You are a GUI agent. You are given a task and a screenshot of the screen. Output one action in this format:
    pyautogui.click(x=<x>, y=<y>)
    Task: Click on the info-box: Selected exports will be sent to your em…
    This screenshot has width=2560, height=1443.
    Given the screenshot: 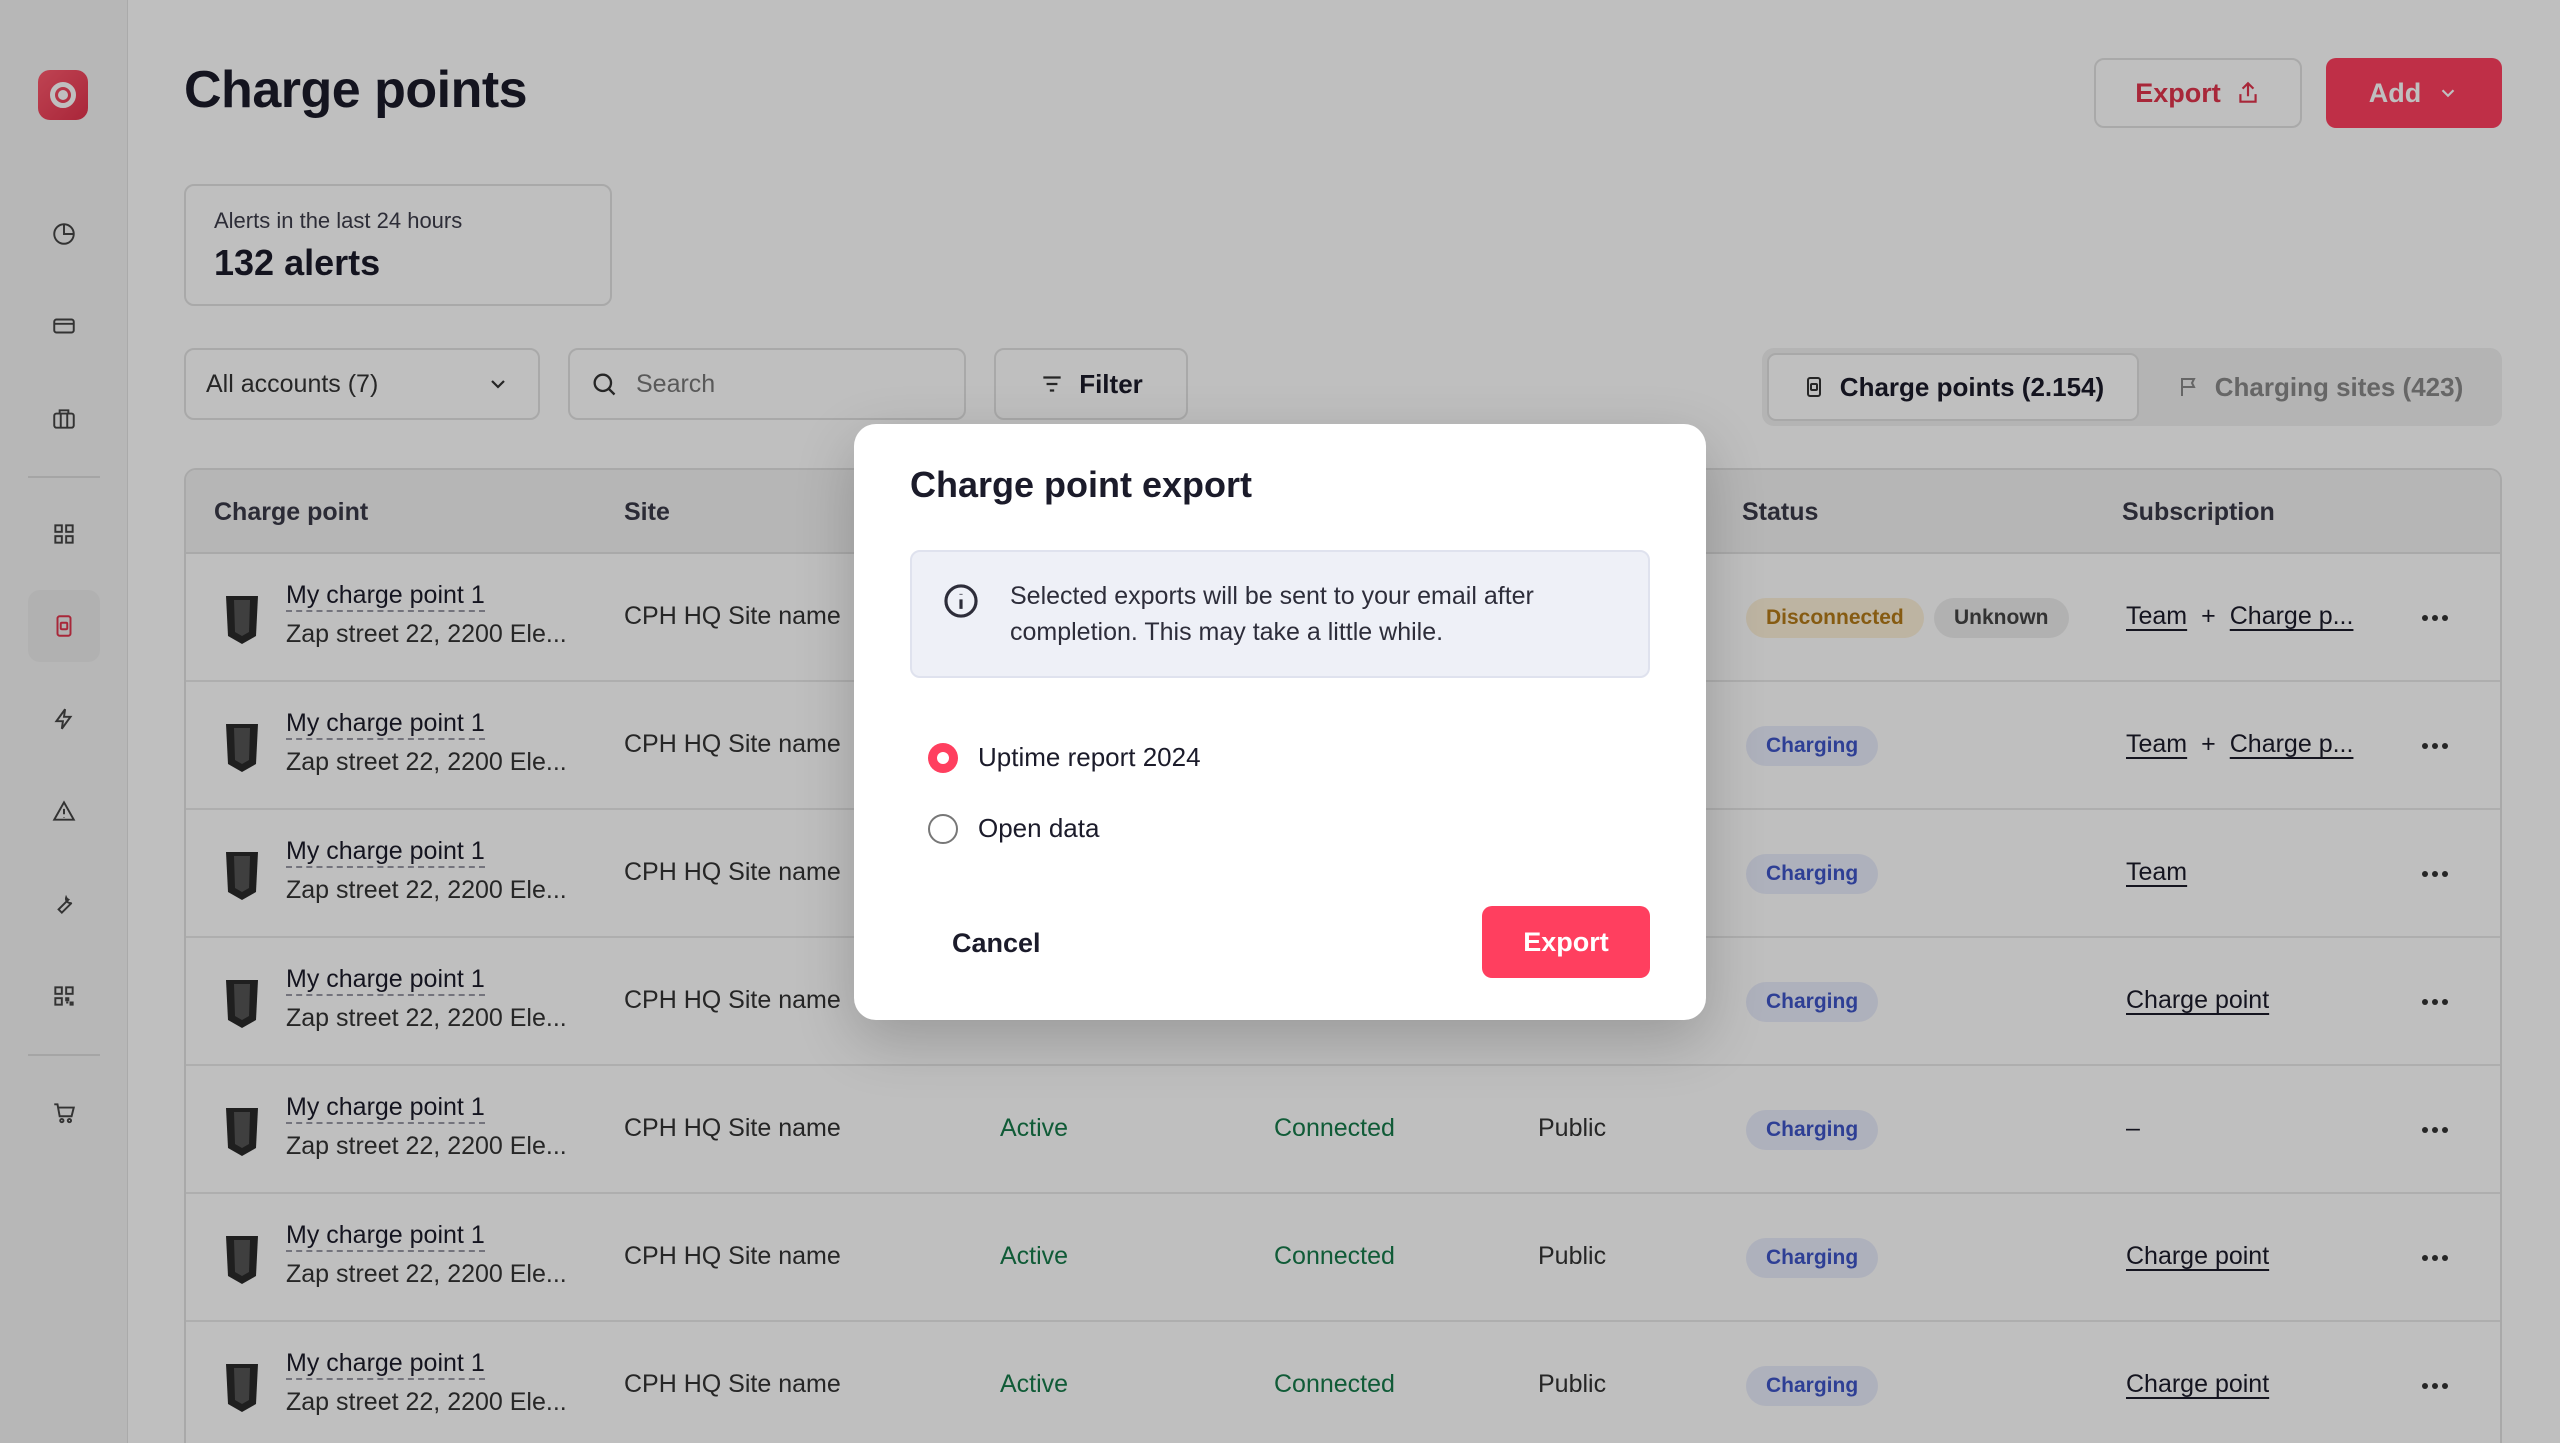 What is the action you would take?
    pyautogui.click(x=1280, y=614)
    